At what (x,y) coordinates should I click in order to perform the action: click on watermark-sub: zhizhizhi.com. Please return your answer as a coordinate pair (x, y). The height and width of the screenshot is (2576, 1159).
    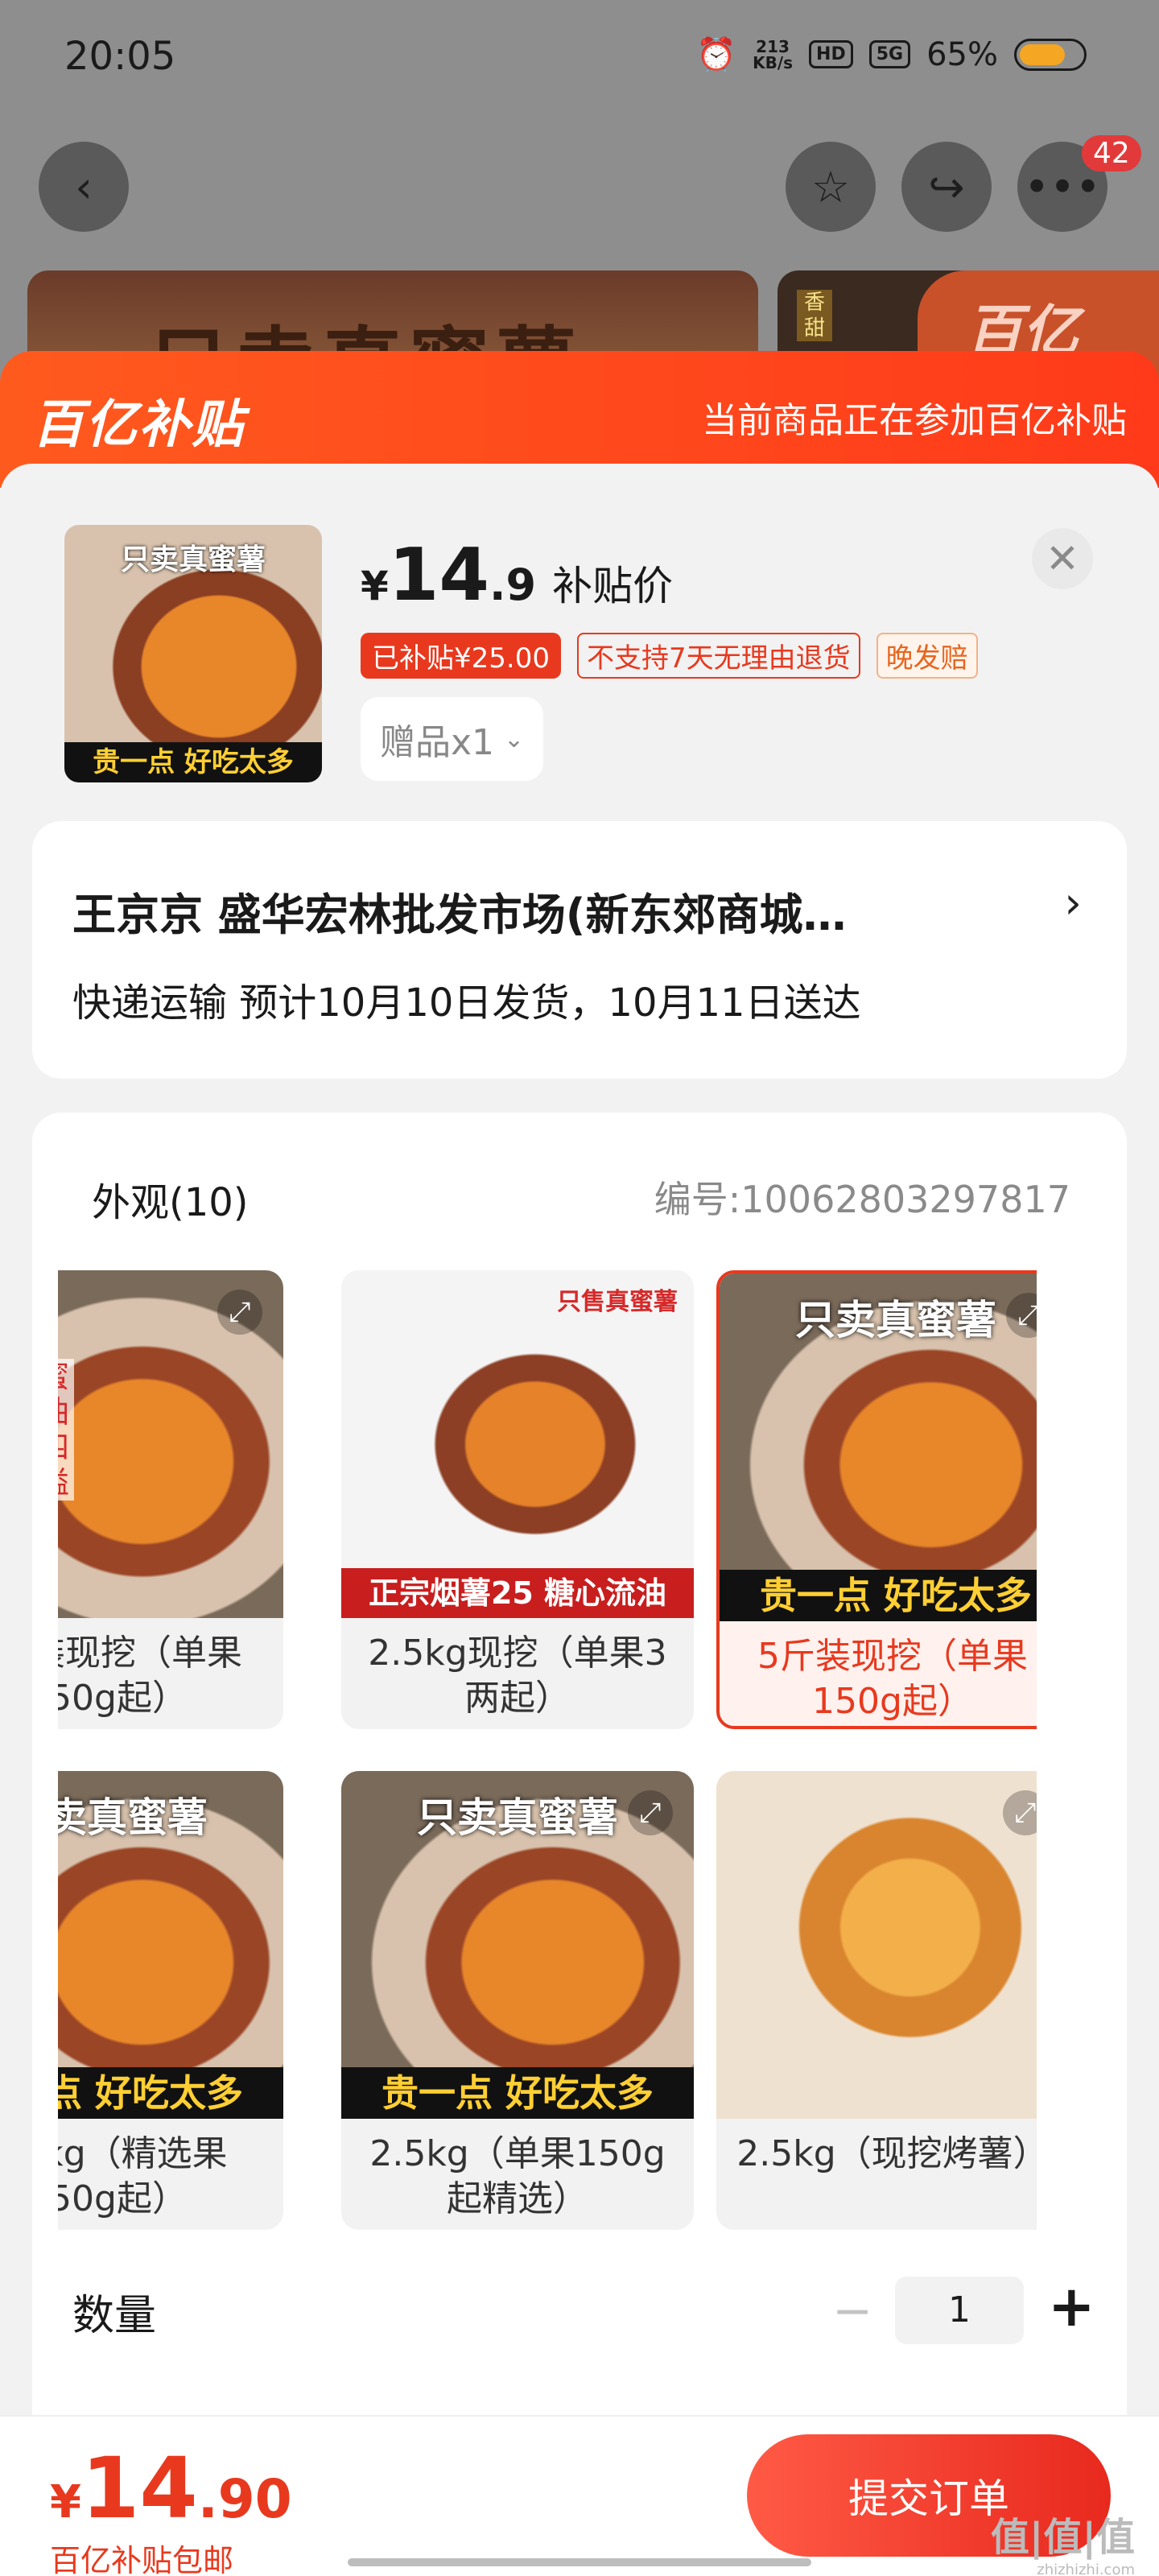
    Looking at the image, I should click on (1086, 2569).